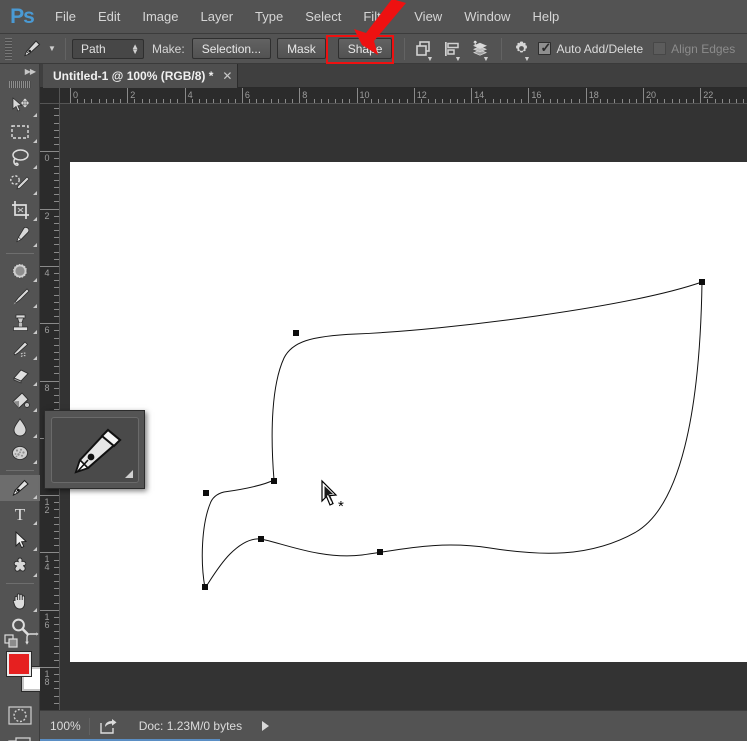 The image size is (747, 741). What do you see at coordinates (20, 401) in the screenshot?
I see `gradient-tool` at bounding box center [20, 401].